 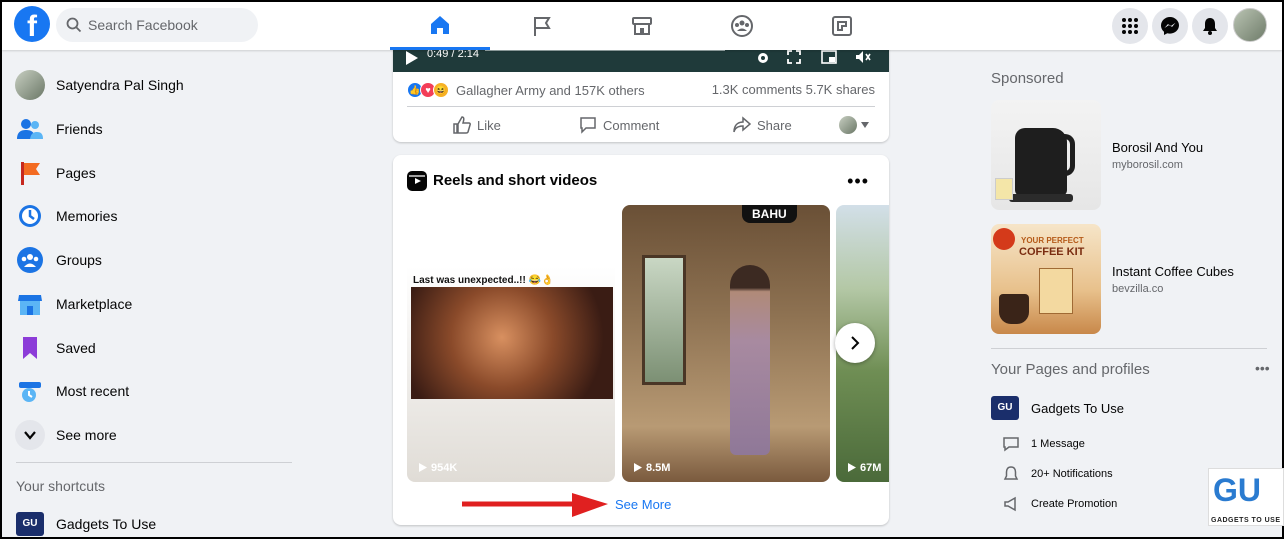 What do you see at coordinates (1011, 473) in the screenshot?
I see `bell-icon` at bounding box center [1011, 473].